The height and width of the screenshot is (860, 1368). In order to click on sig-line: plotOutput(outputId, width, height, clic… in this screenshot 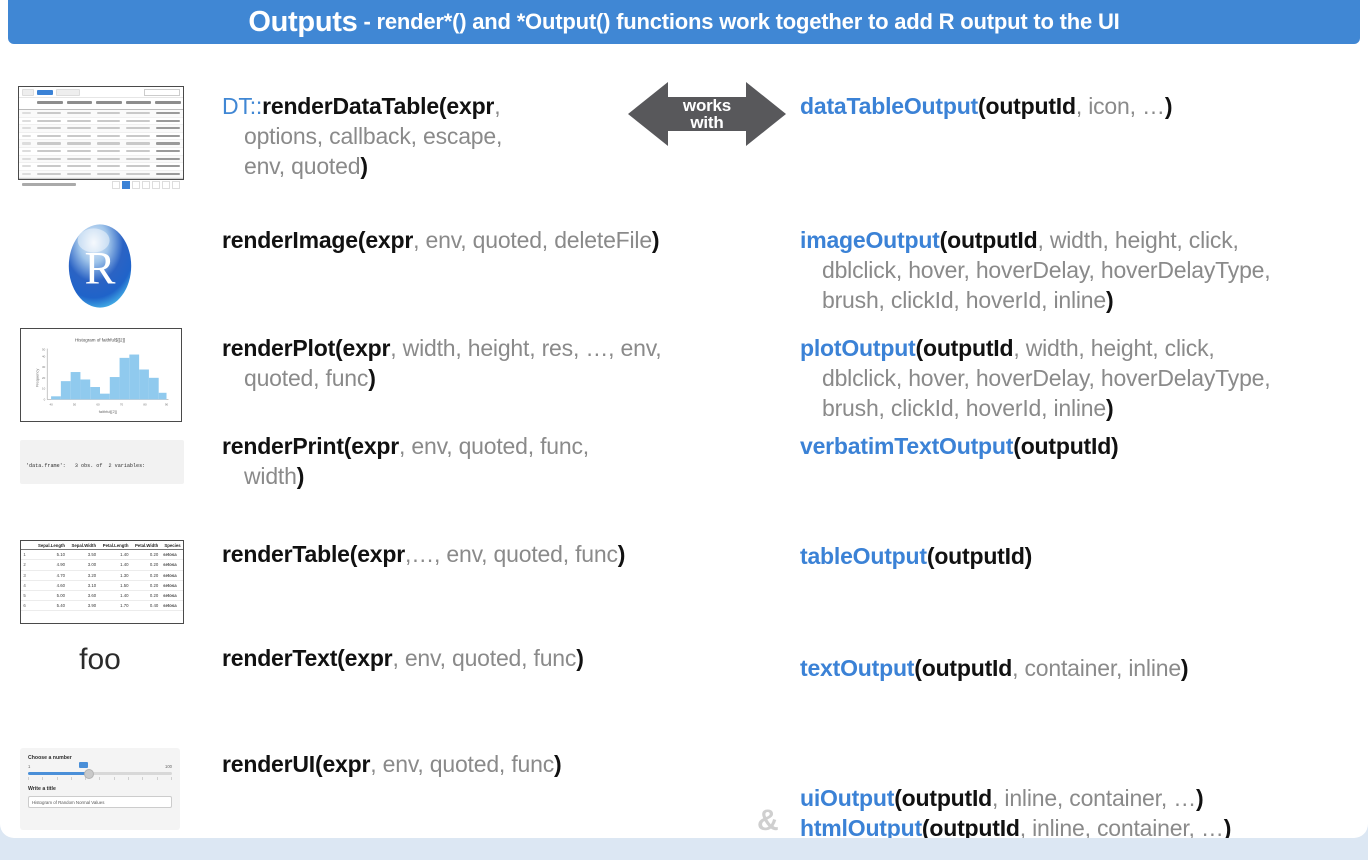, I will do `click(1080, 349)`.